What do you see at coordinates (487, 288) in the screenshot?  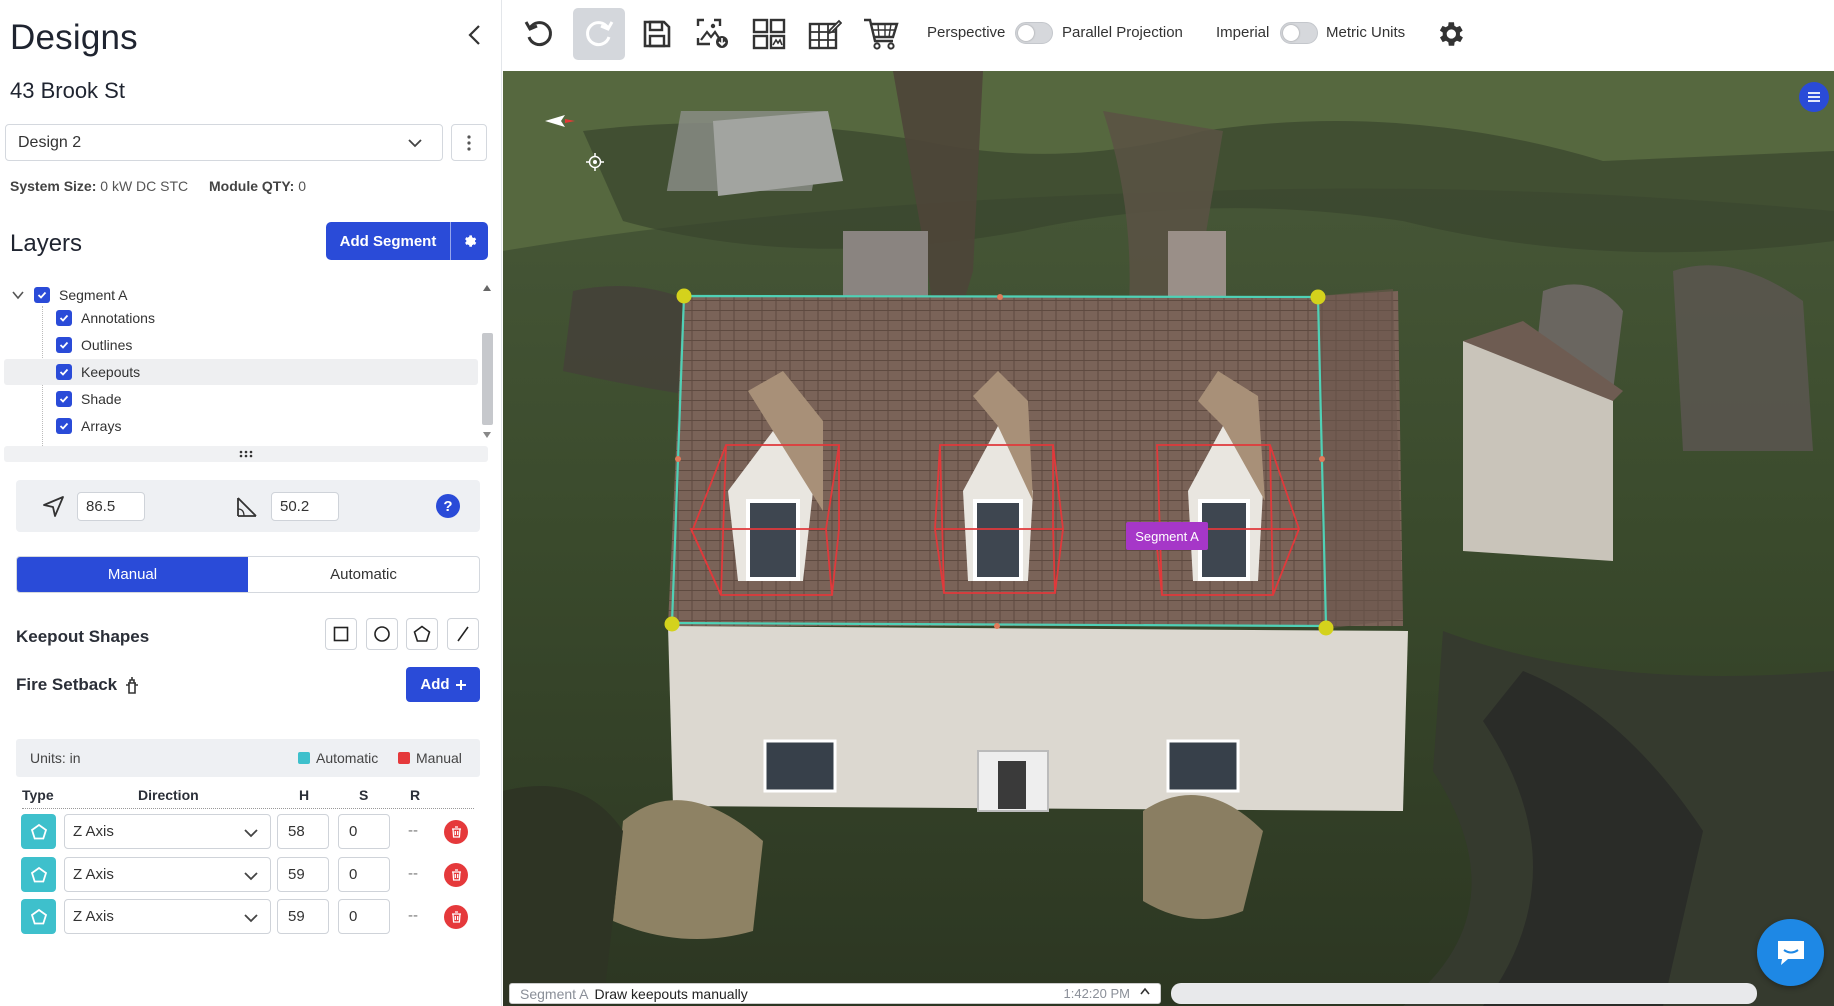 I see `scroll-up-icon` at bounding box center [487, 288].